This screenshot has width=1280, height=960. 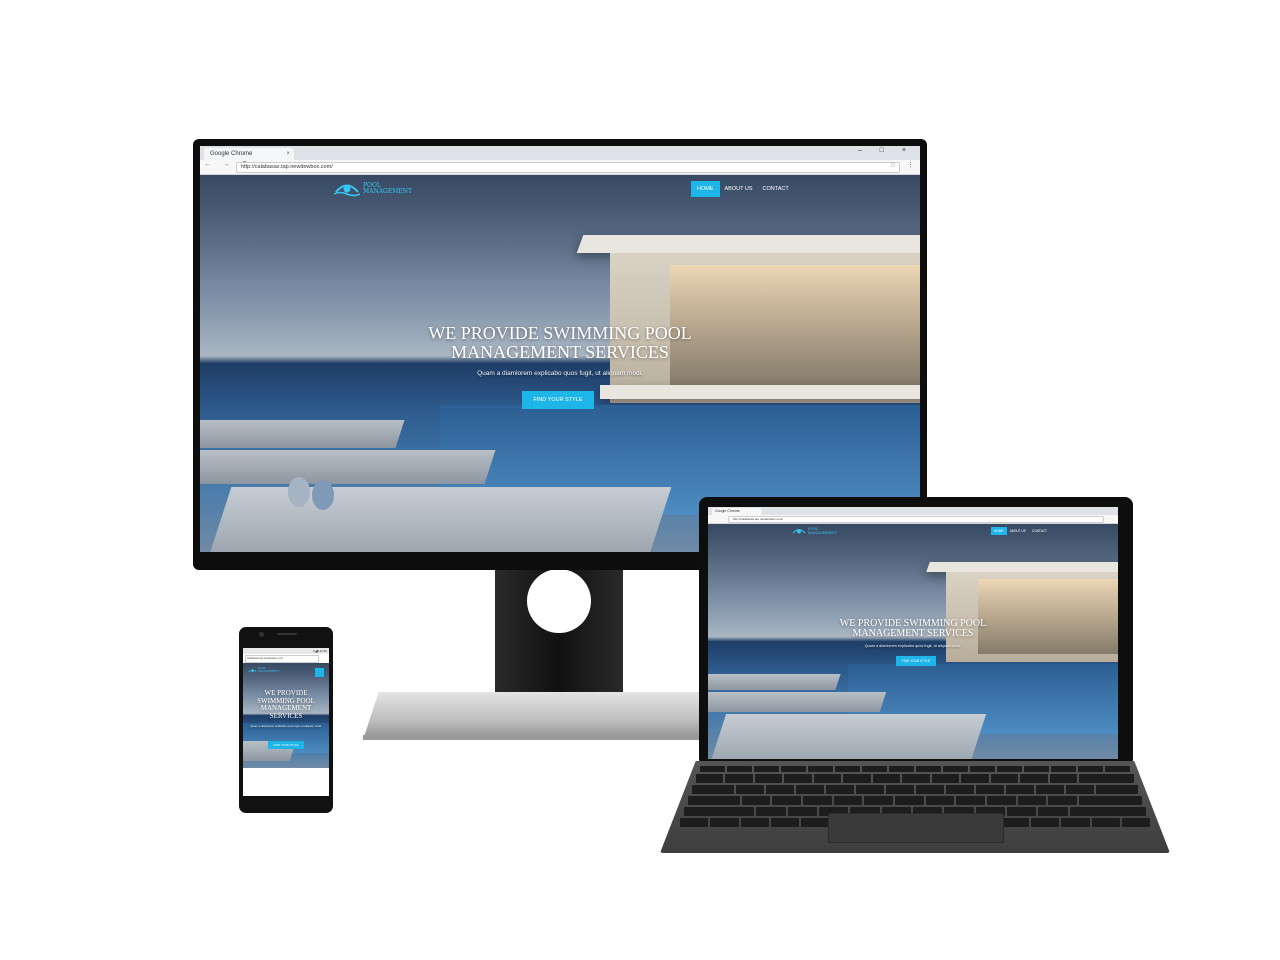 What do you see at coordinates (286, 715) in the screenshot?
I see `phone-hero-title-line-4: SERVICES` at bounding box center [286, 715].